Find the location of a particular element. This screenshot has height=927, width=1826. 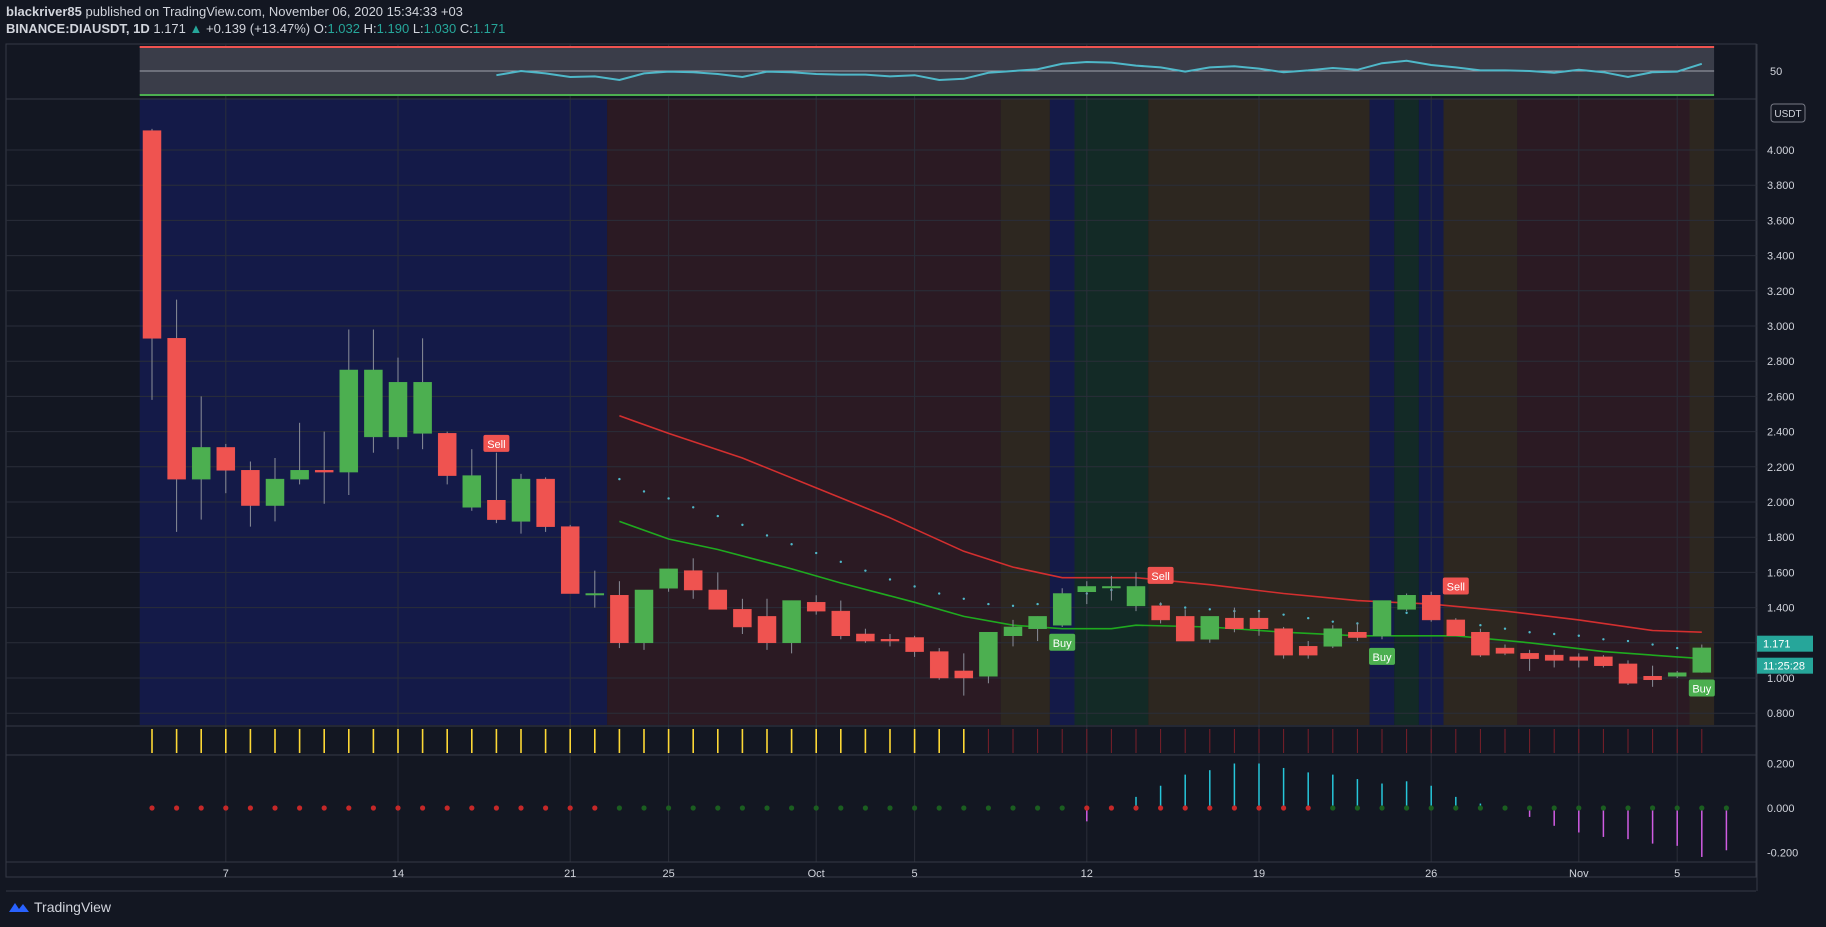

time-tick-label: 19 is located at coordinates (1259, 874).